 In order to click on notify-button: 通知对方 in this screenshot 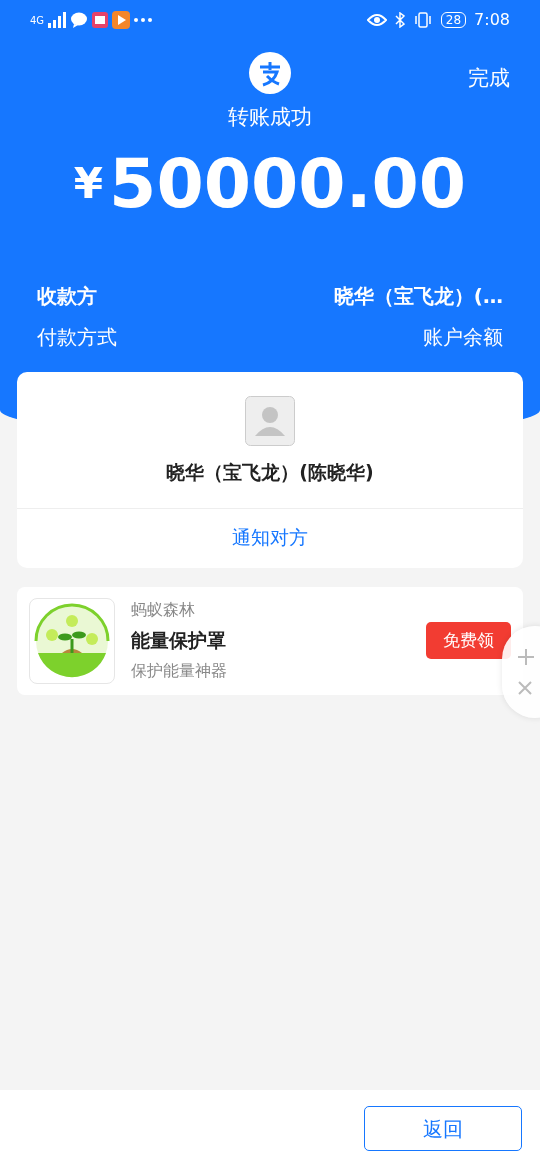, I will do `click(270, 538)`.